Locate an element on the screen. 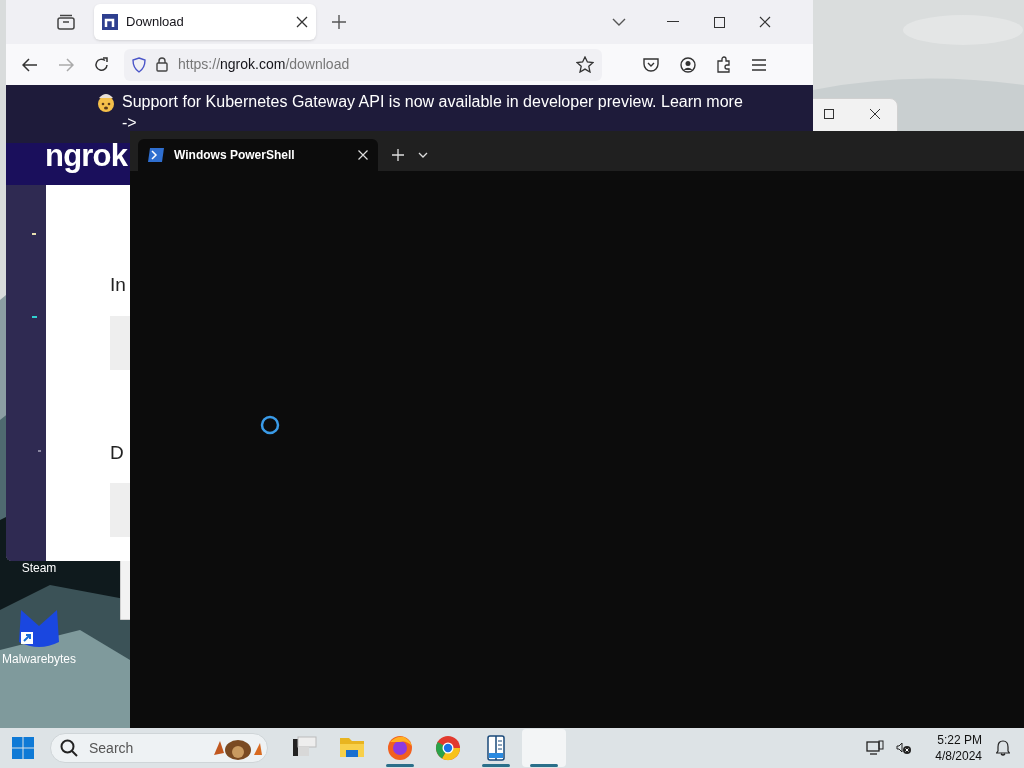 The height and width of the screenshot is (768, 1024). network-icon is located at coordinates (875, 748).